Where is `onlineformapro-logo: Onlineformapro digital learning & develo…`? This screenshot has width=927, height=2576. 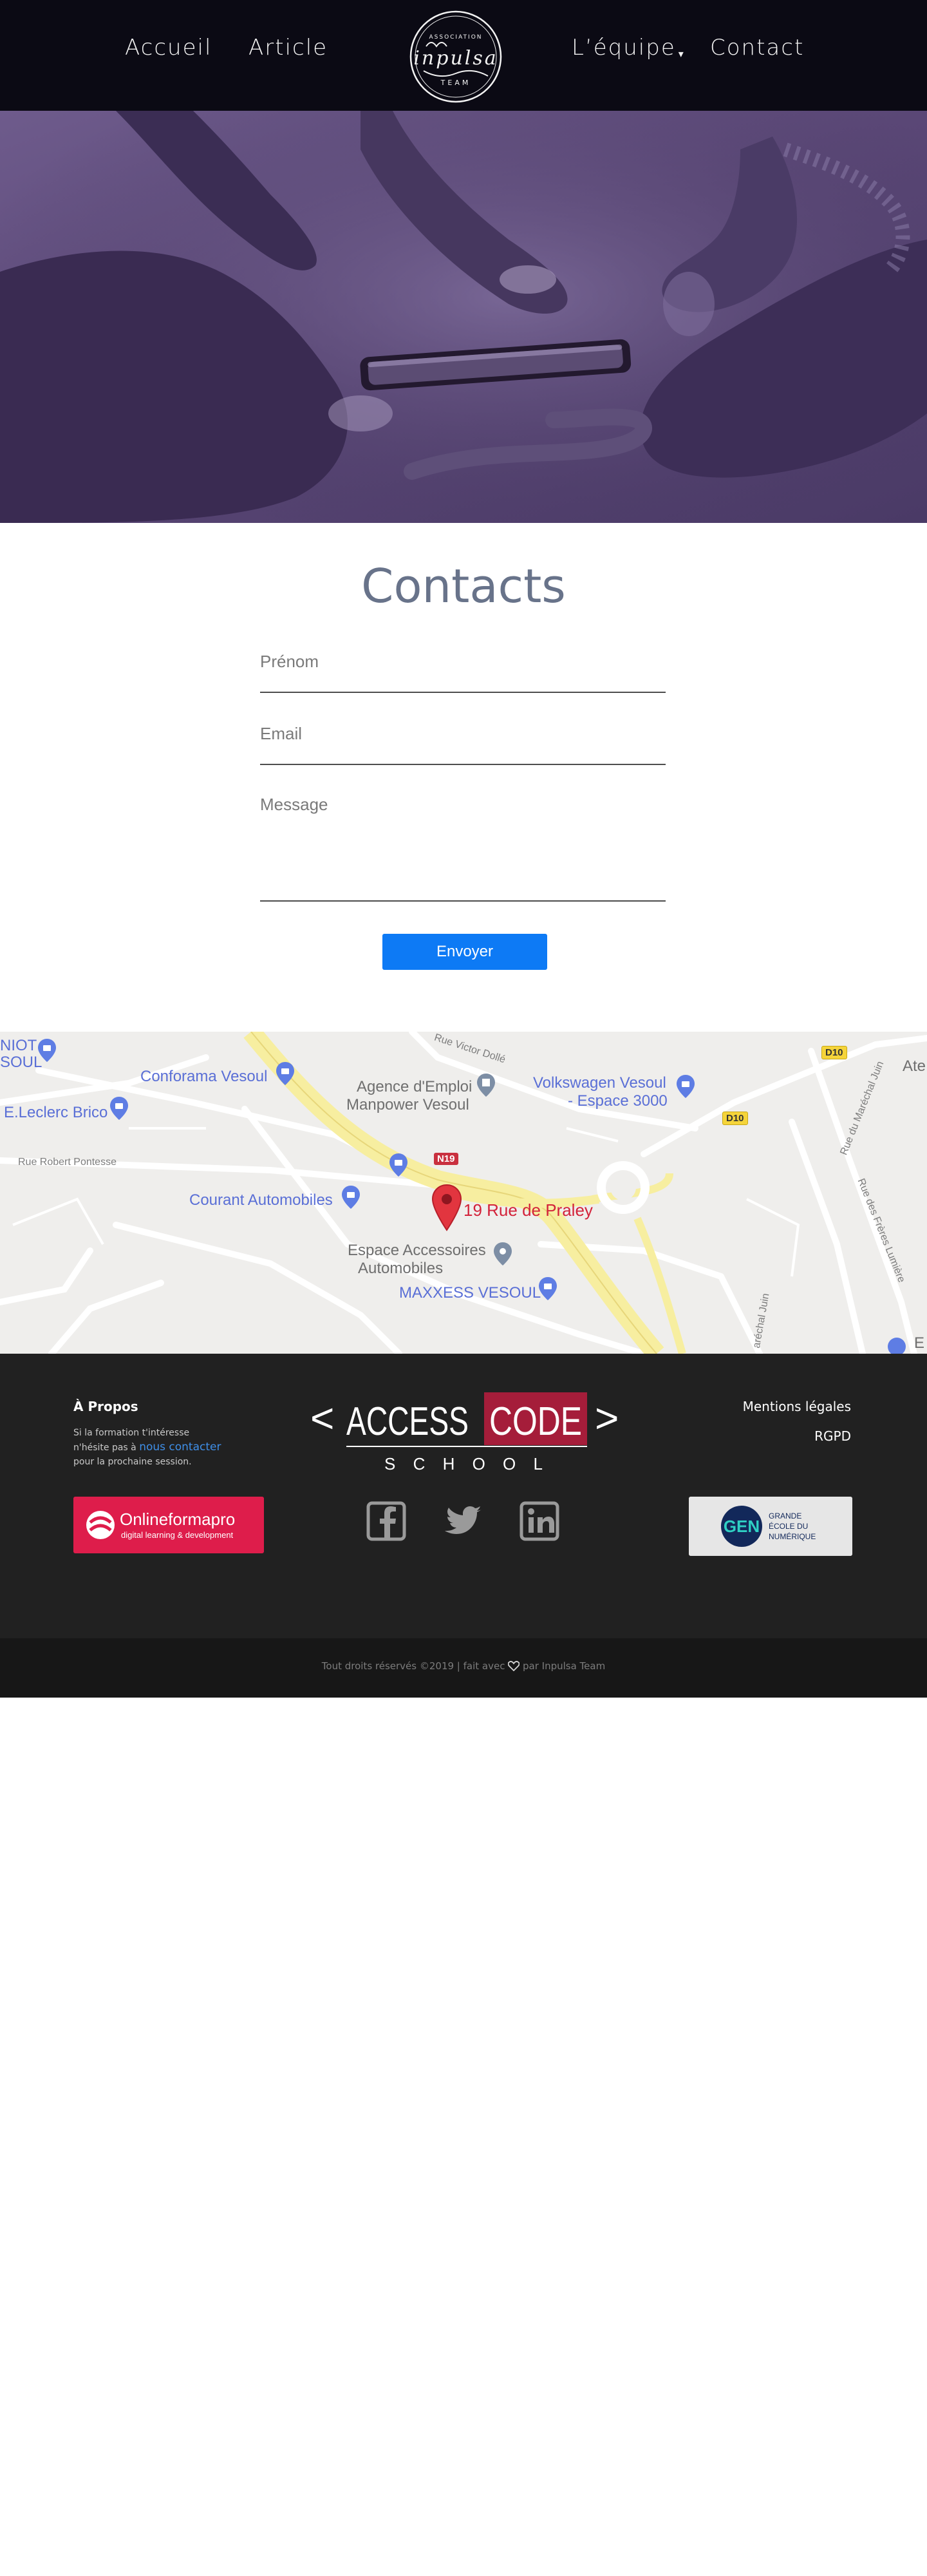 onlineformapro-logo: Onlineformapro digital learning & develo… is located at coordinates (169, 1525).